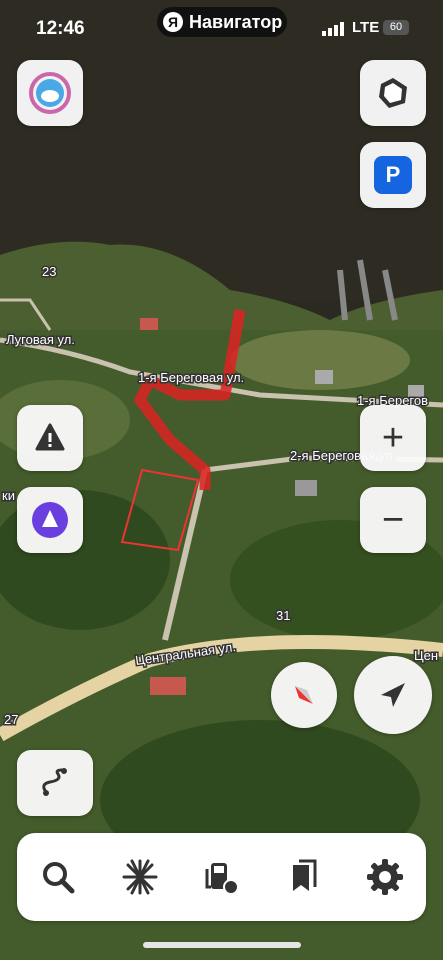 This screenshot has width=443, height=960. I want to click on street-label-1-beregovaya: 1-я Береговая ул., so click(191, 377).